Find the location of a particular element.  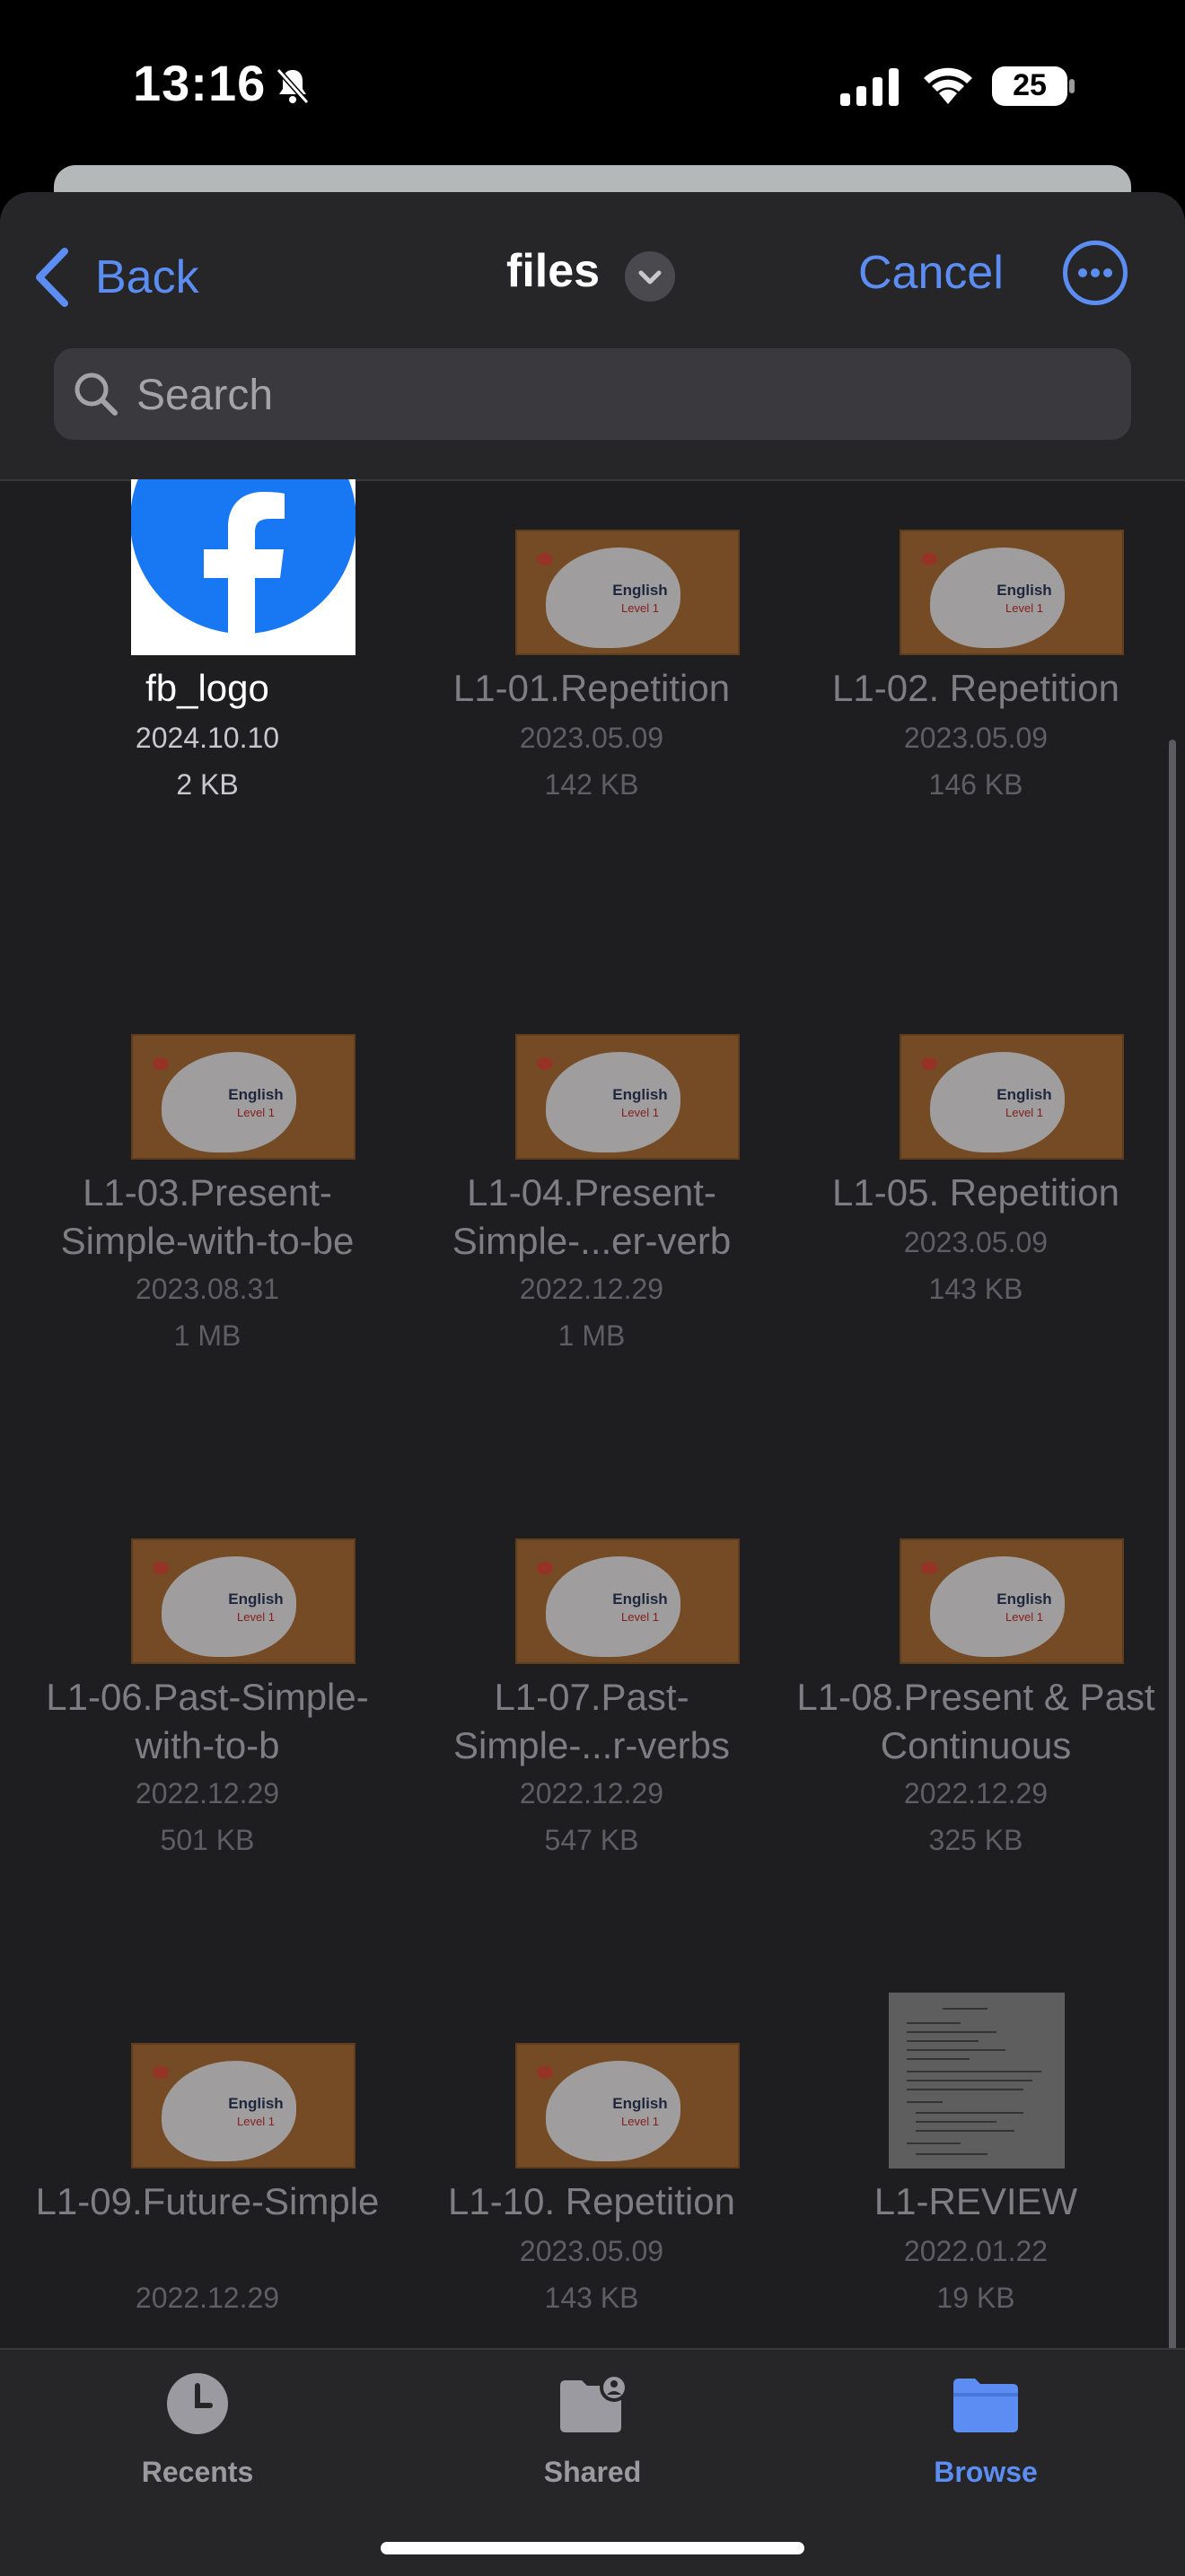

tab-browse: Browse is located at coordinates (985, 2428).